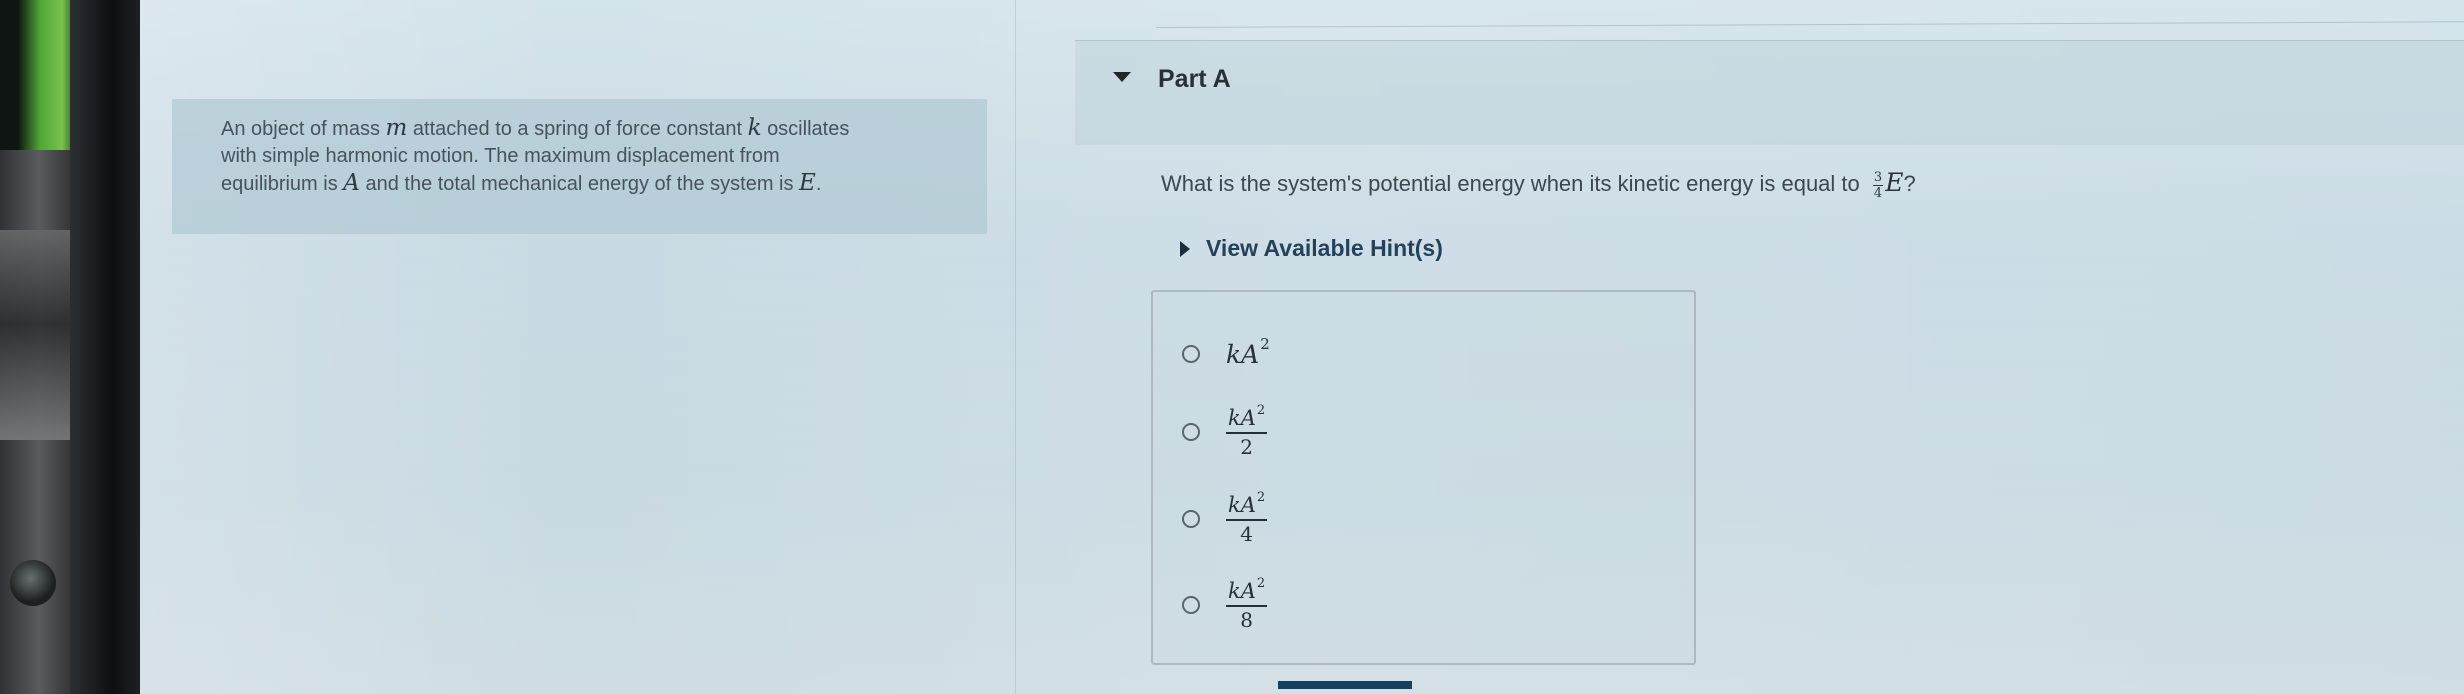 Image resolution: width=2464 pixels, height=694 pixels. What do you see at coordinates (1185, 248) in the screenshot?
I see `expand-hints-icon` at bounding box center [1185, 248].